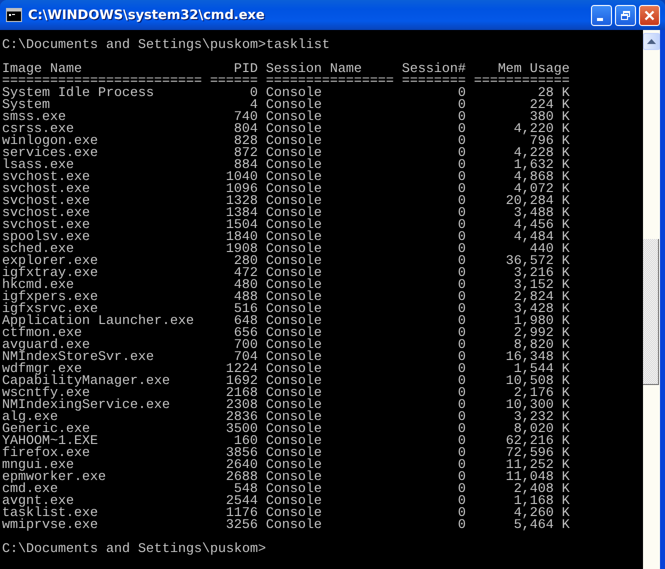 The image size is (665, 569). I want to click on table-cell: 440 K, so click(550, 250).